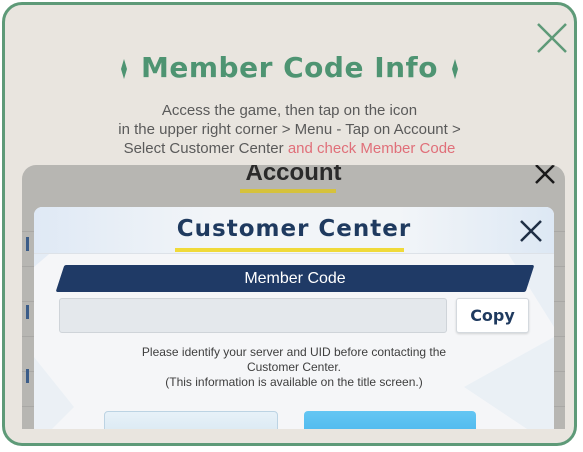 The image size is (583, 452). I want to click on note-line-2: Customer Center., so click(294, 367).